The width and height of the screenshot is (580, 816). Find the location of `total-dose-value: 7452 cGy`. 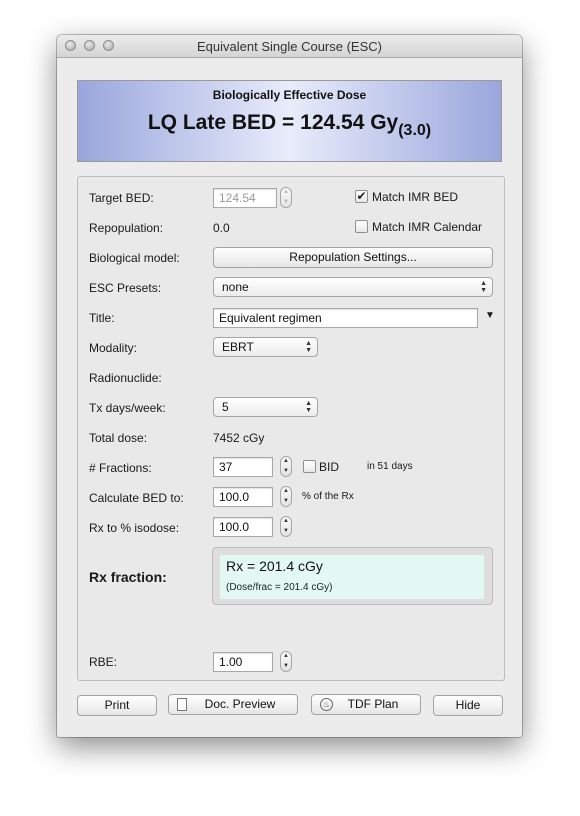

total-dose-value: 7452 cGy is located at coordinates (239, 438).